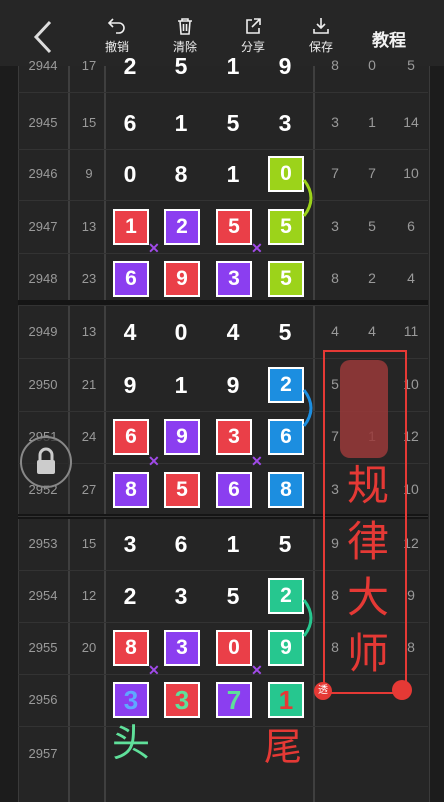  I want to click on annotation-char: 律, so click(367, 541).